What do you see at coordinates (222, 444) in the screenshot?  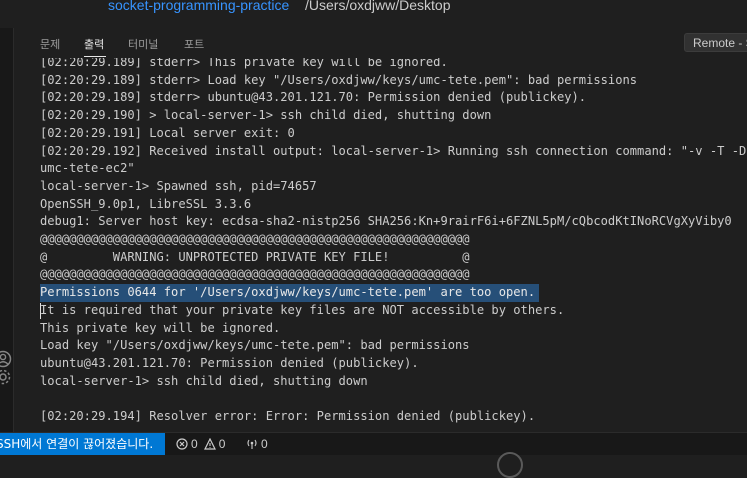 I see `warning-count: 0` at bounding box center [222, 444].